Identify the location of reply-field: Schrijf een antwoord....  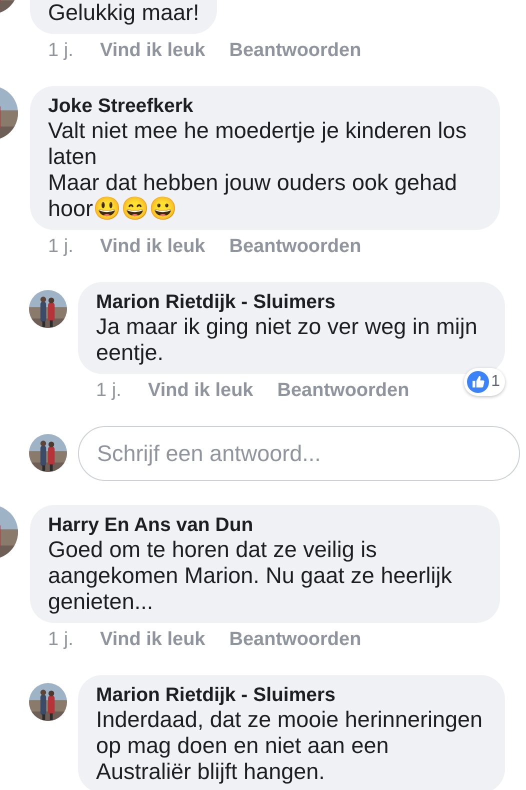
(299, 453).